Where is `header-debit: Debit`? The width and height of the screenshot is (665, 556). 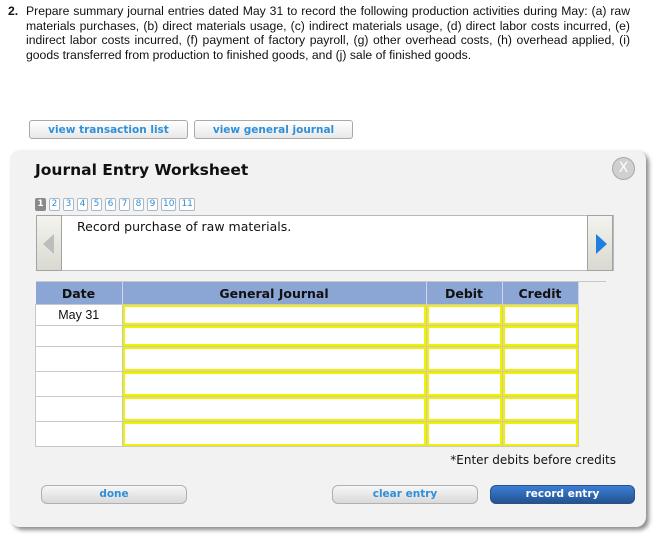 header-debit: Debit is located at coordinates (464, 293).